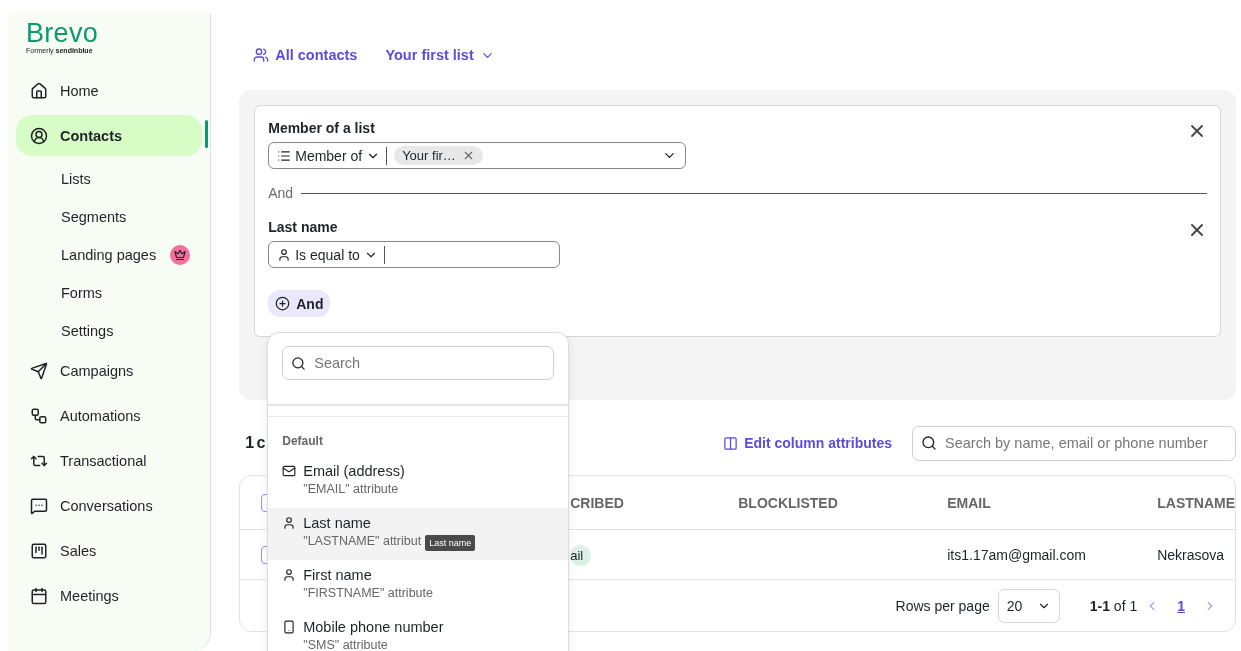 Image resolution: width=1241 pixels, height=651 pixels. Describe the element at coordinates (109, 217) in the screenshot. I see `sidebar-subitem: Segments` at that location.